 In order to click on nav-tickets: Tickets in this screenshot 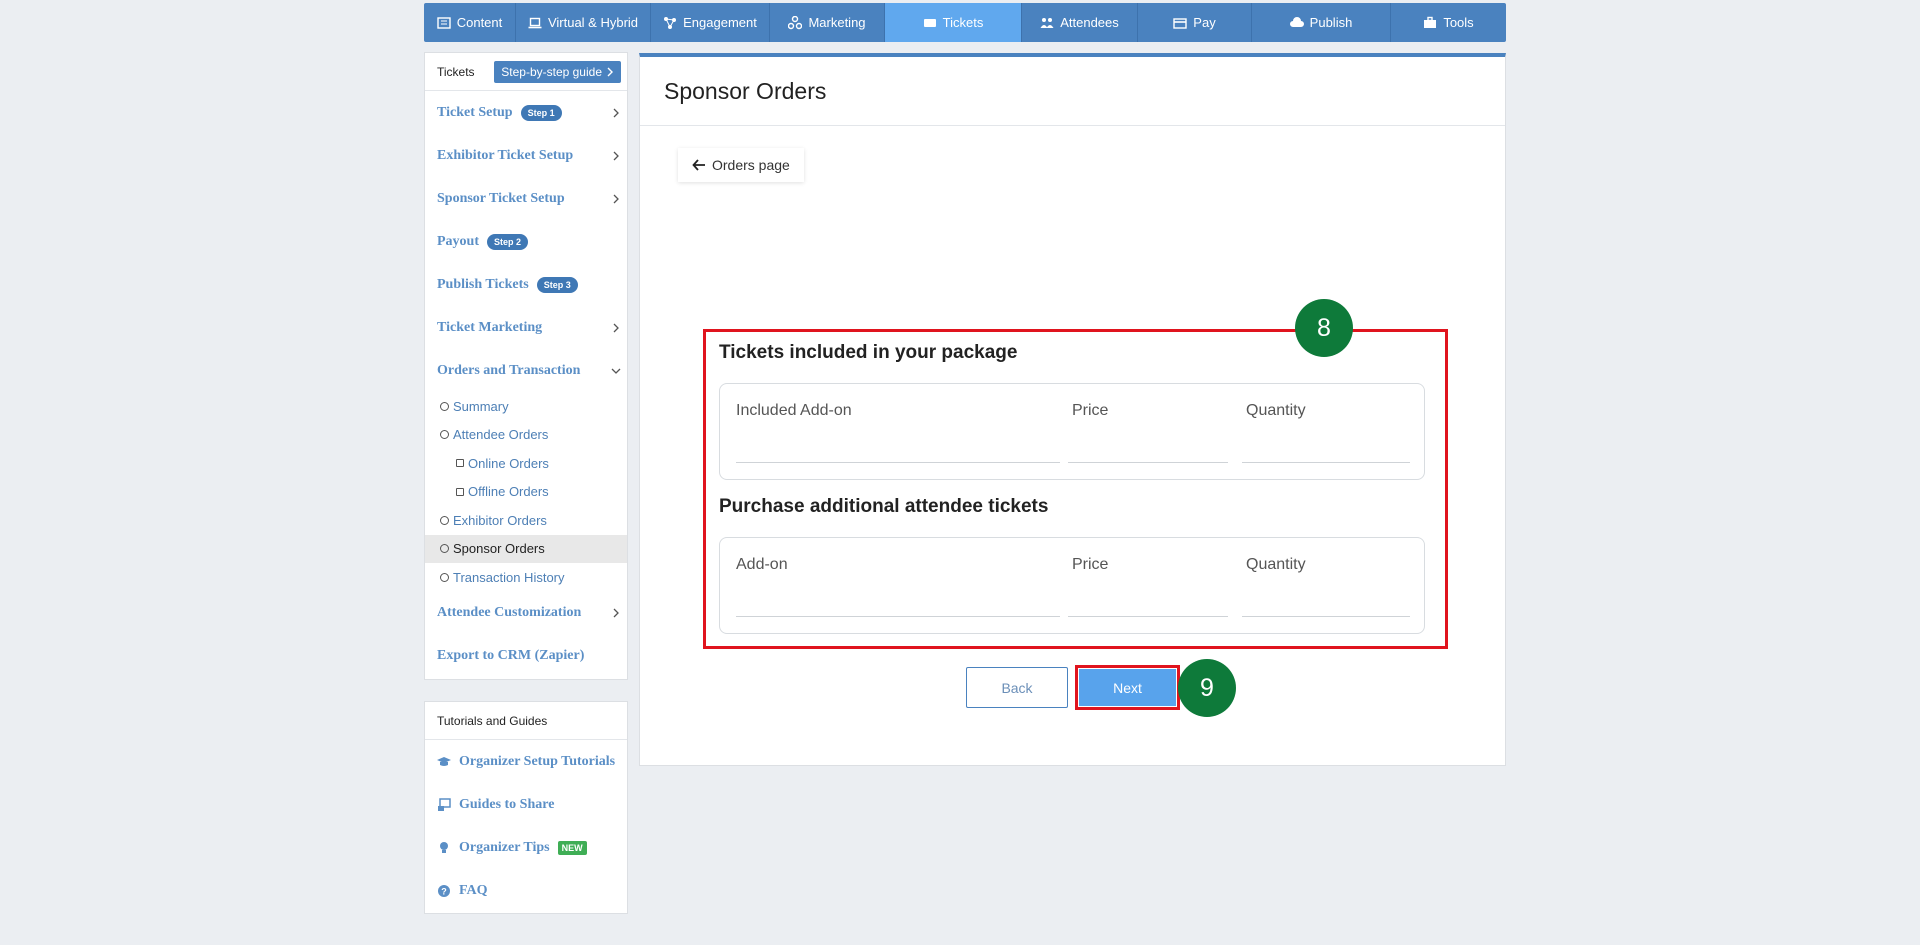, I will do `click(953, 22)`.